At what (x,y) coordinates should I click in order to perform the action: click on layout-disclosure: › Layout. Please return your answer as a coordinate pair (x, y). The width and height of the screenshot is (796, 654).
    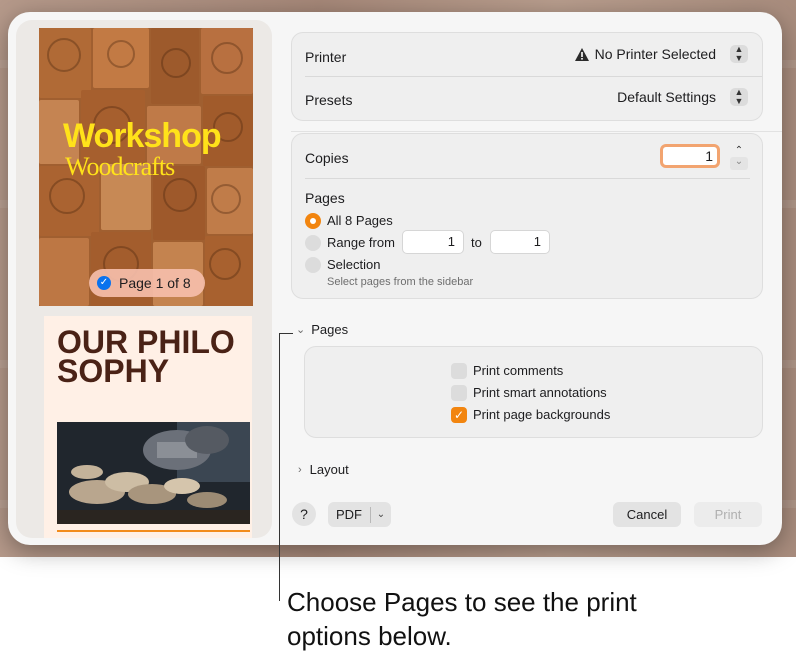
    Looking at the image, I should click on (323, 469).